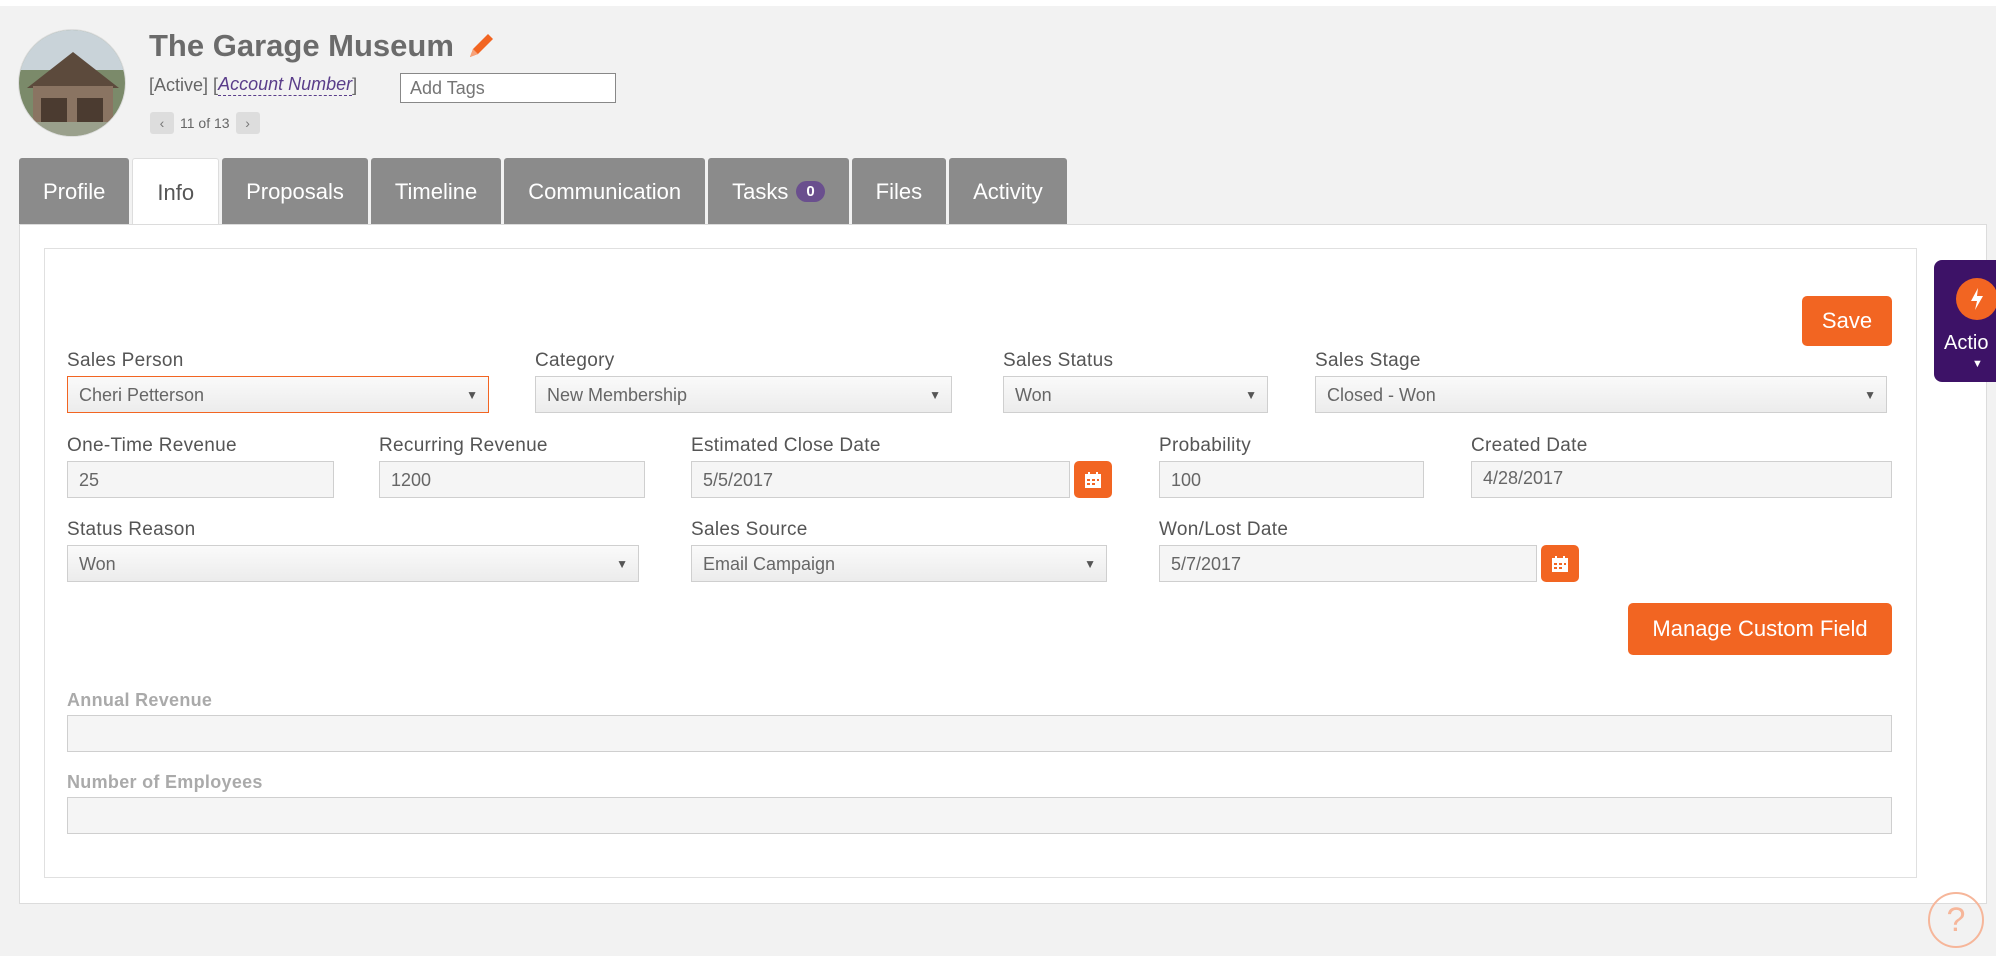 This screenshot has height=956, width=1996. I want to click on annual-revenue-label: Annual Revenue, so click(140, 700).